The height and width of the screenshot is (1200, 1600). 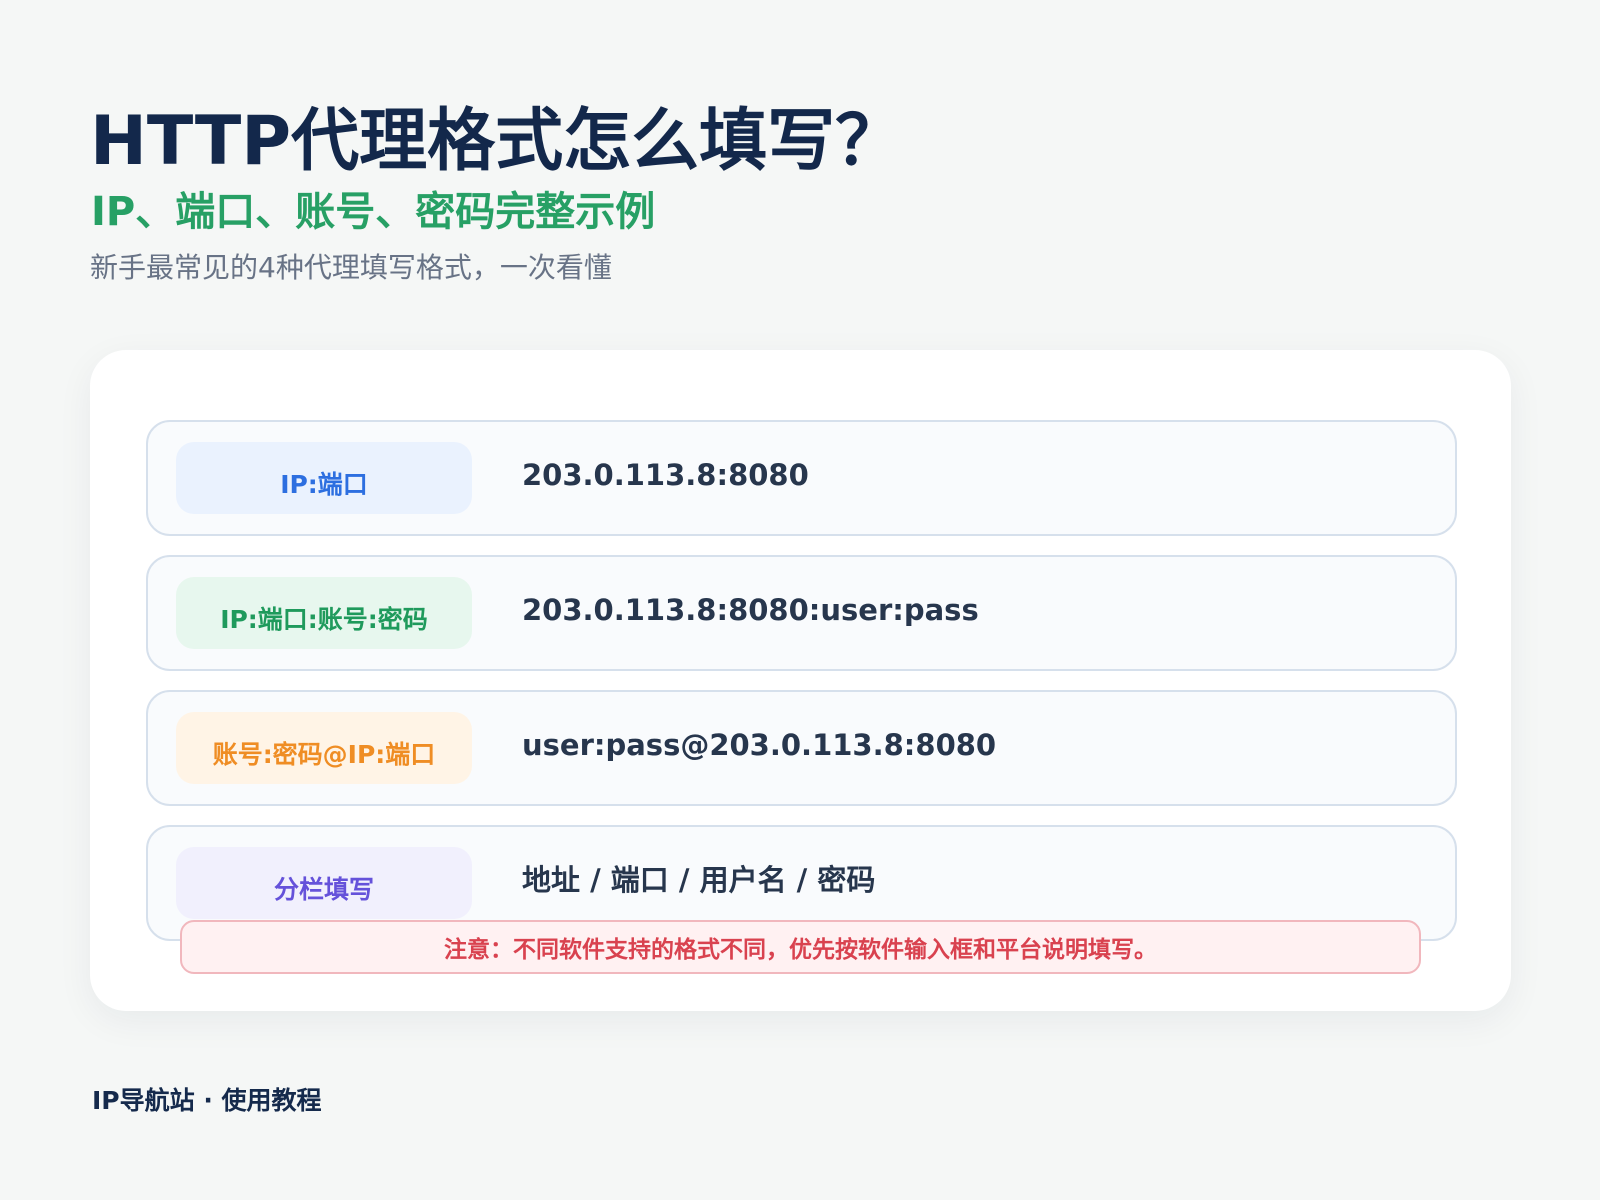 I want to click on footer-credit: IP导航站 · 使用教程, so click(x=207, y=1100).